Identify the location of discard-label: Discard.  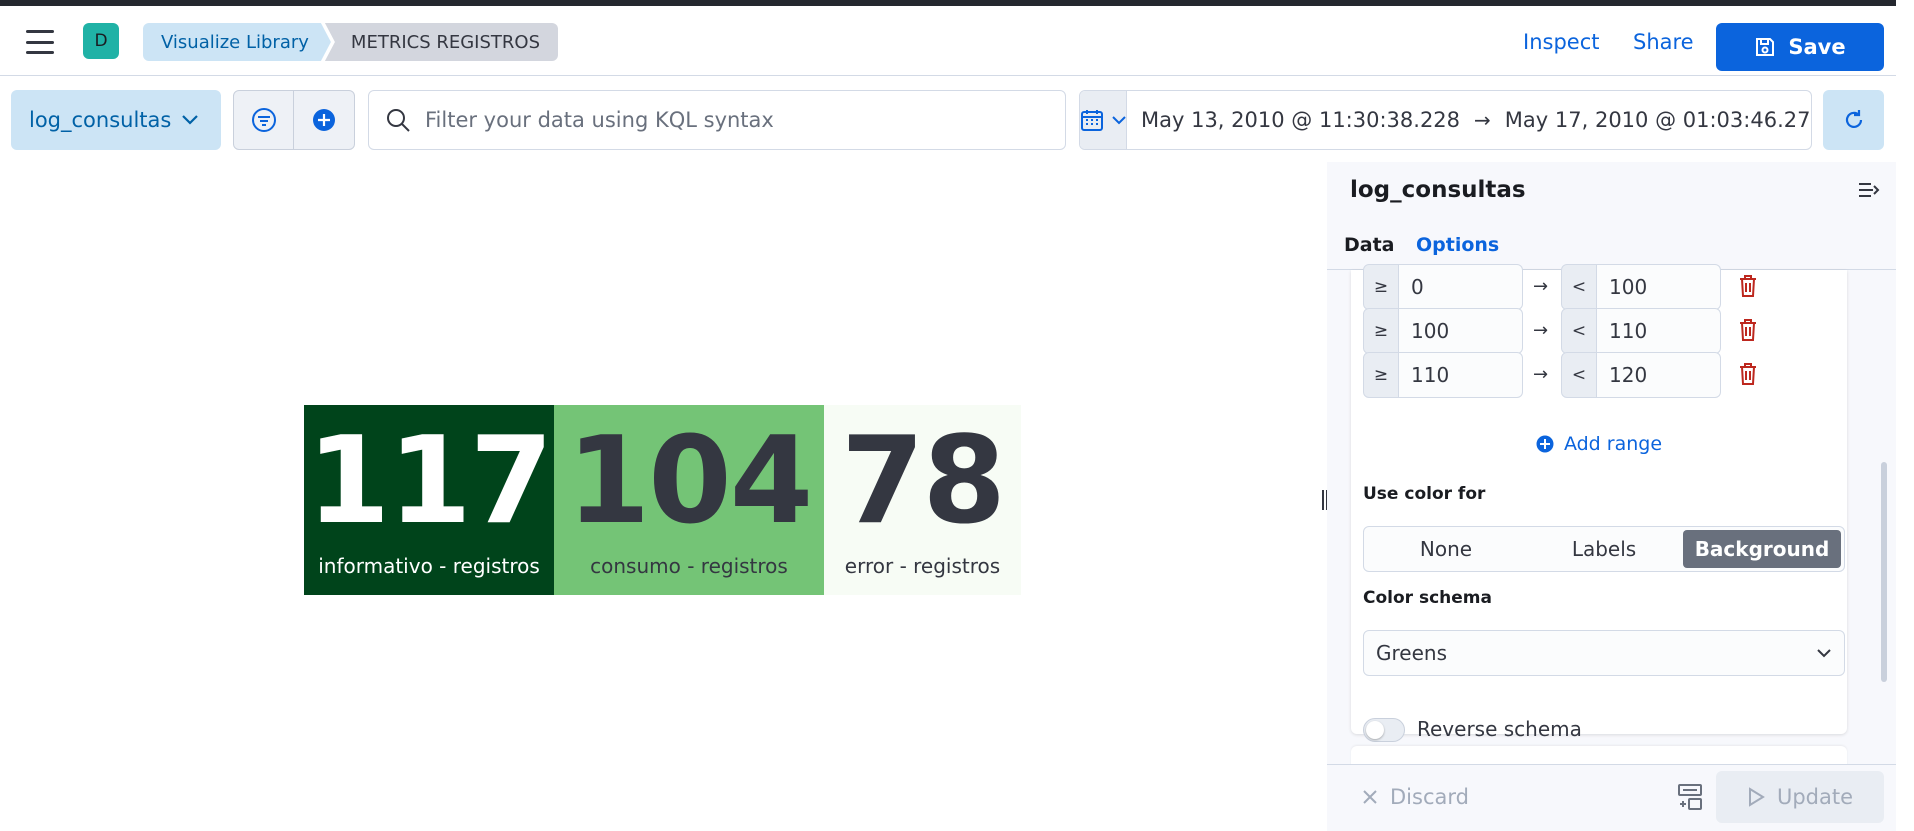
(1429, 797).